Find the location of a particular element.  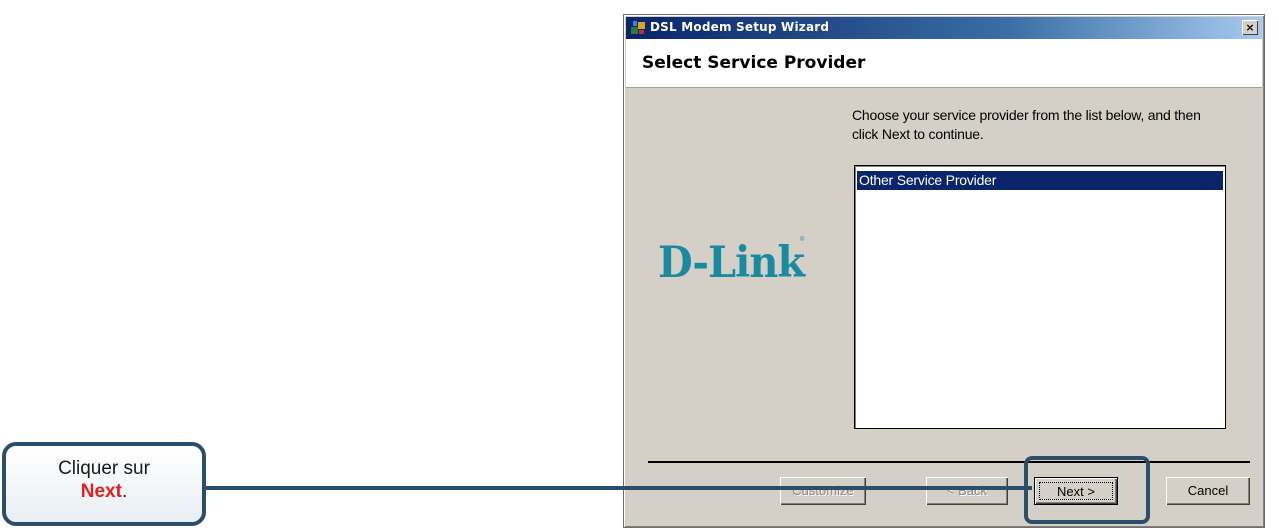

callout-emphasis: Next is located at coordinates (101, 491).